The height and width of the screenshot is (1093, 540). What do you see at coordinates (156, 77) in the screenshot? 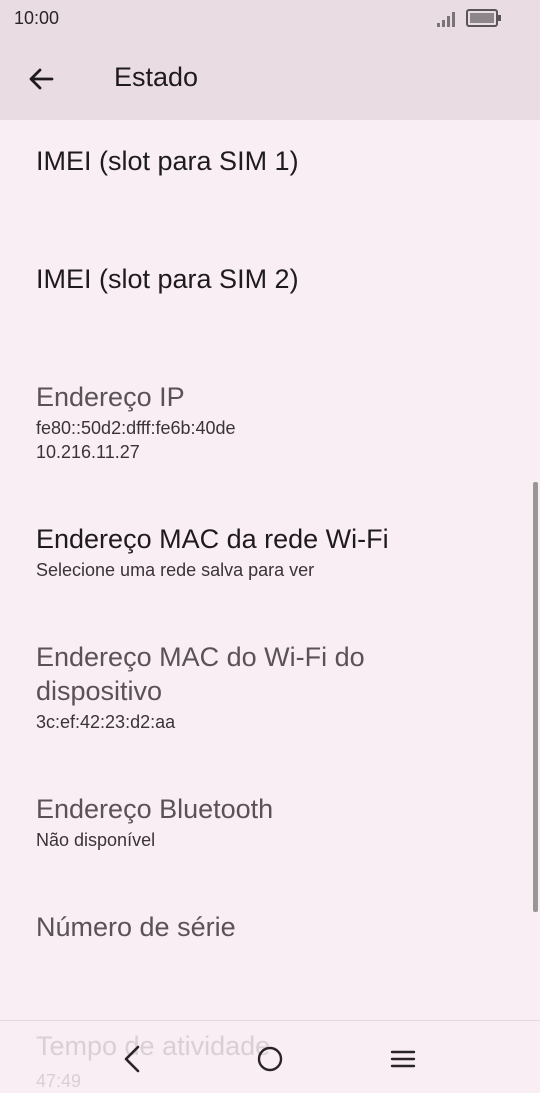
I see `page-title: Estado` at bounding box center [156, 77].